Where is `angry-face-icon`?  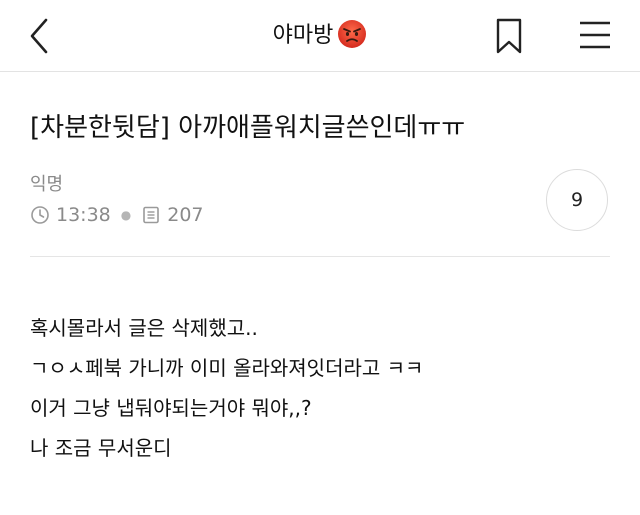 angry-face-icon is located at coordinates (352, 34).